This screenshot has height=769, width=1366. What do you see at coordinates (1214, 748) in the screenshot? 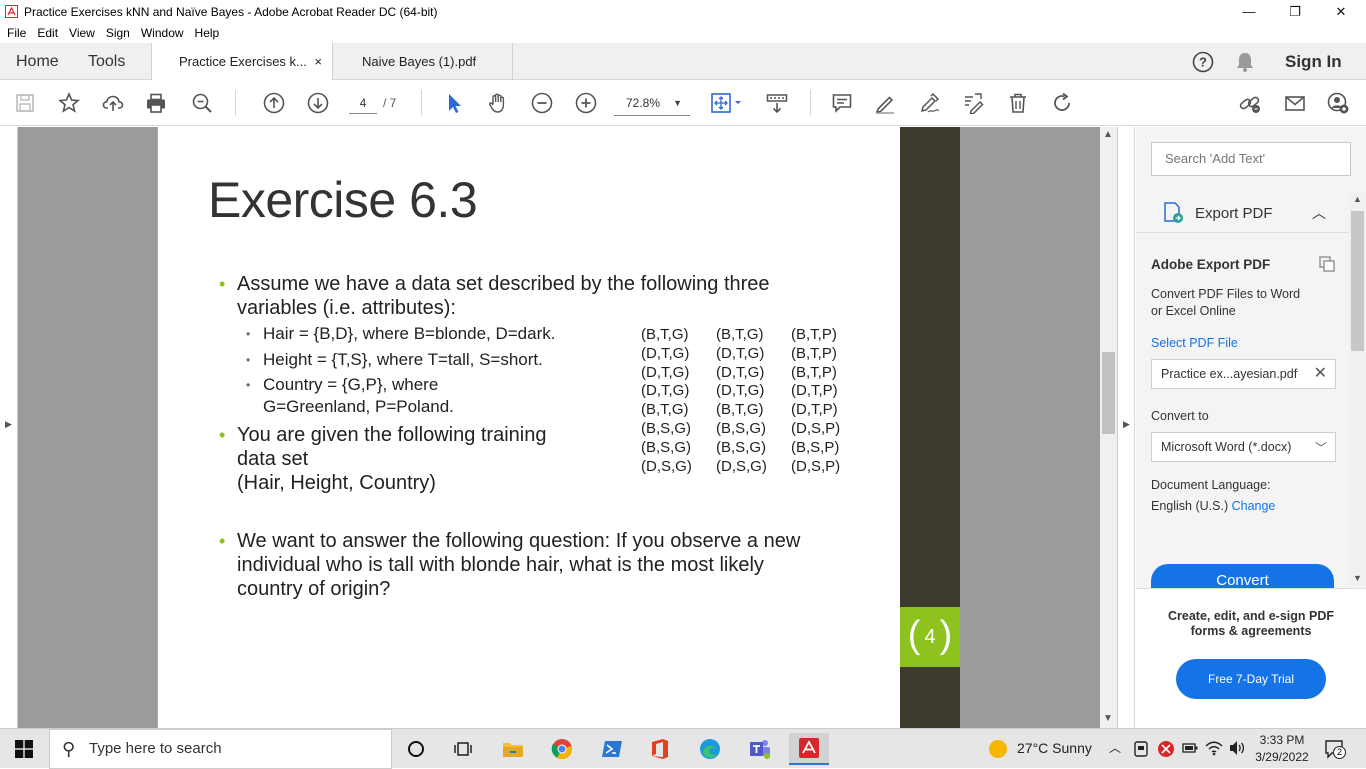
I see `wifi-icon` at bounding box center [1214, 748].